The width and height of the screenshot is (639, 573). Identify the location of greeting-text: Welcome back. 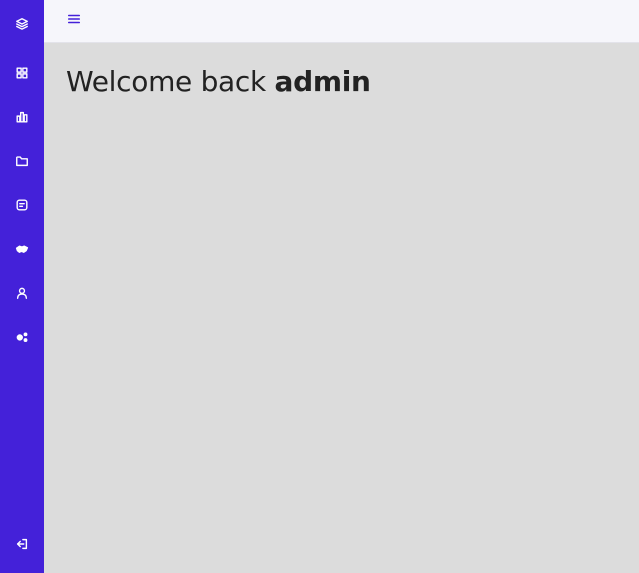
(170, 81).